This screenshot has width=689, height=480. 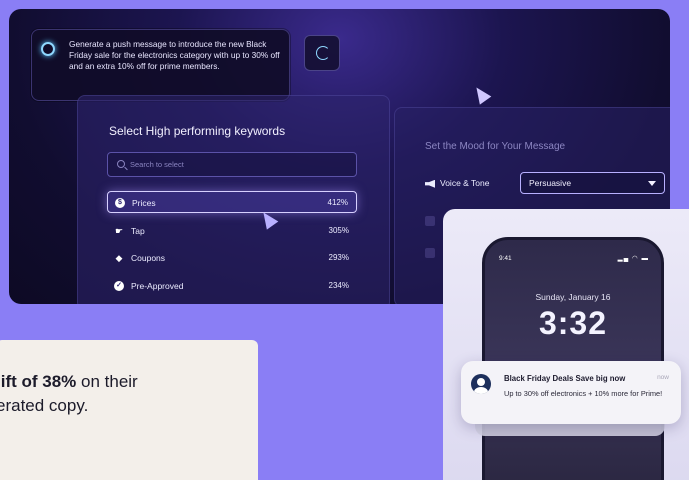 I want to click on chevron-down-icon, so click(x=652, y=183).